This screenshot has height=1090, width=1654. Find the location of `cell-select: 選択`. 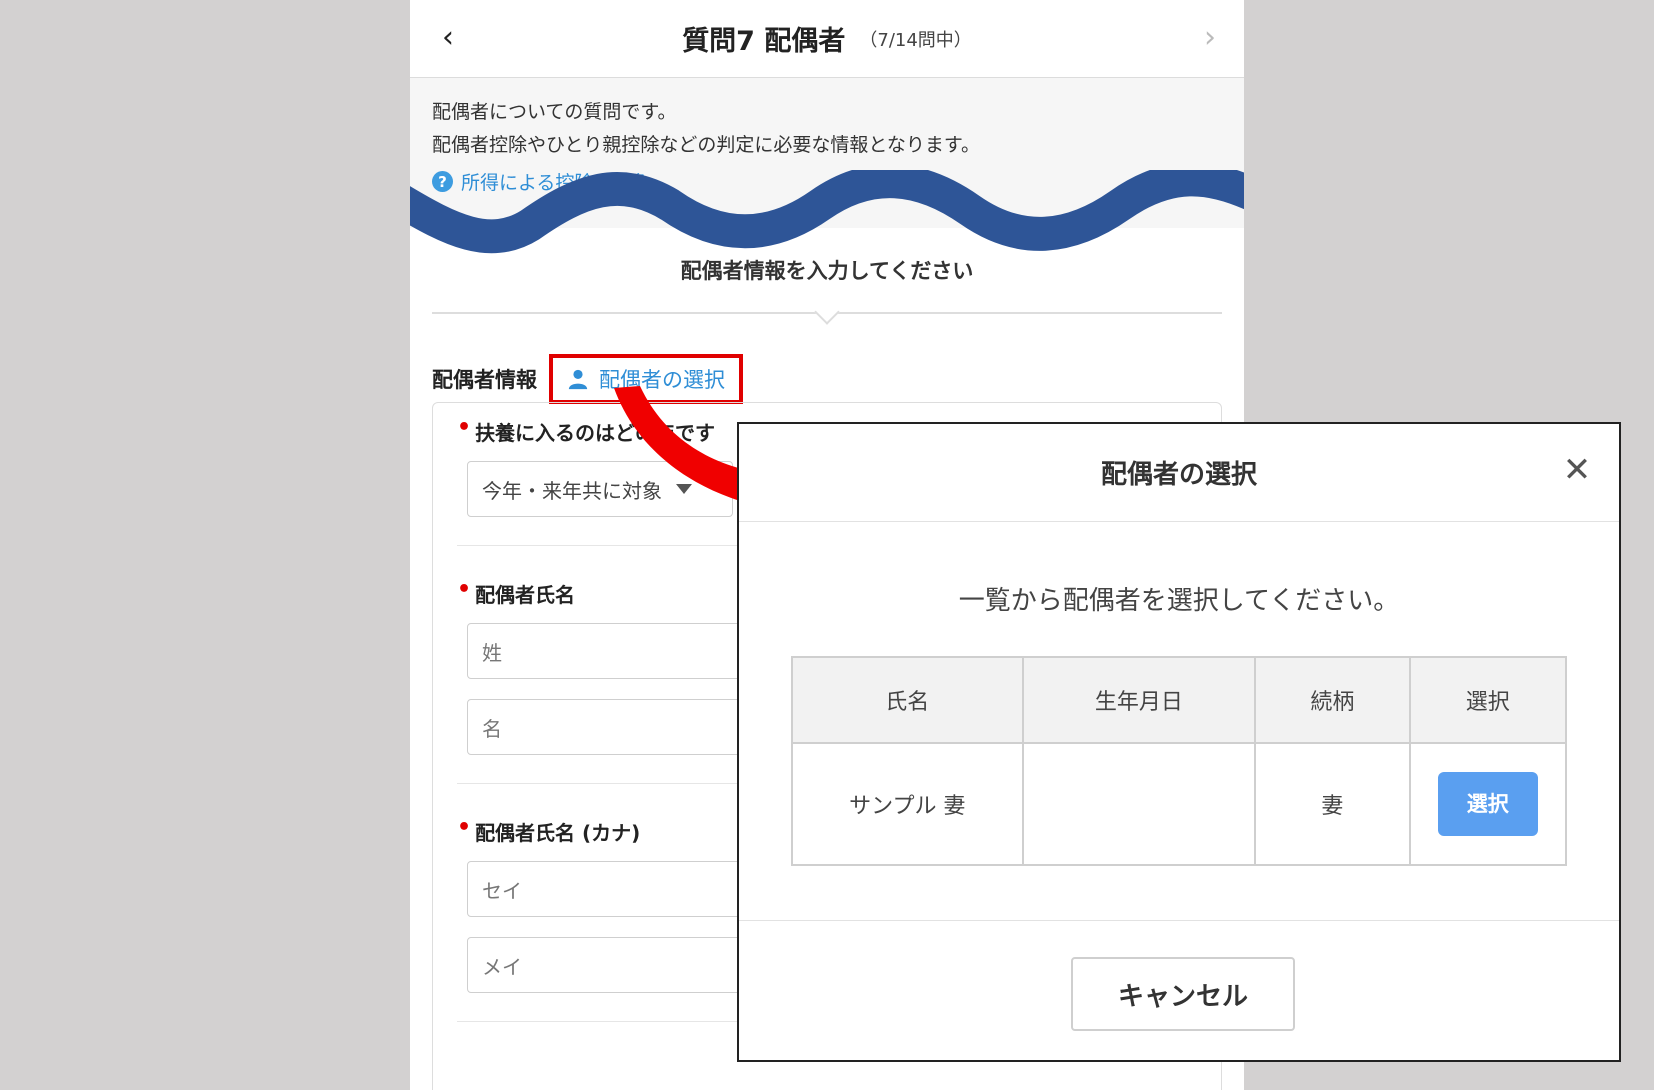

cell-select: 選択 is located at coordinates (1488, 804).